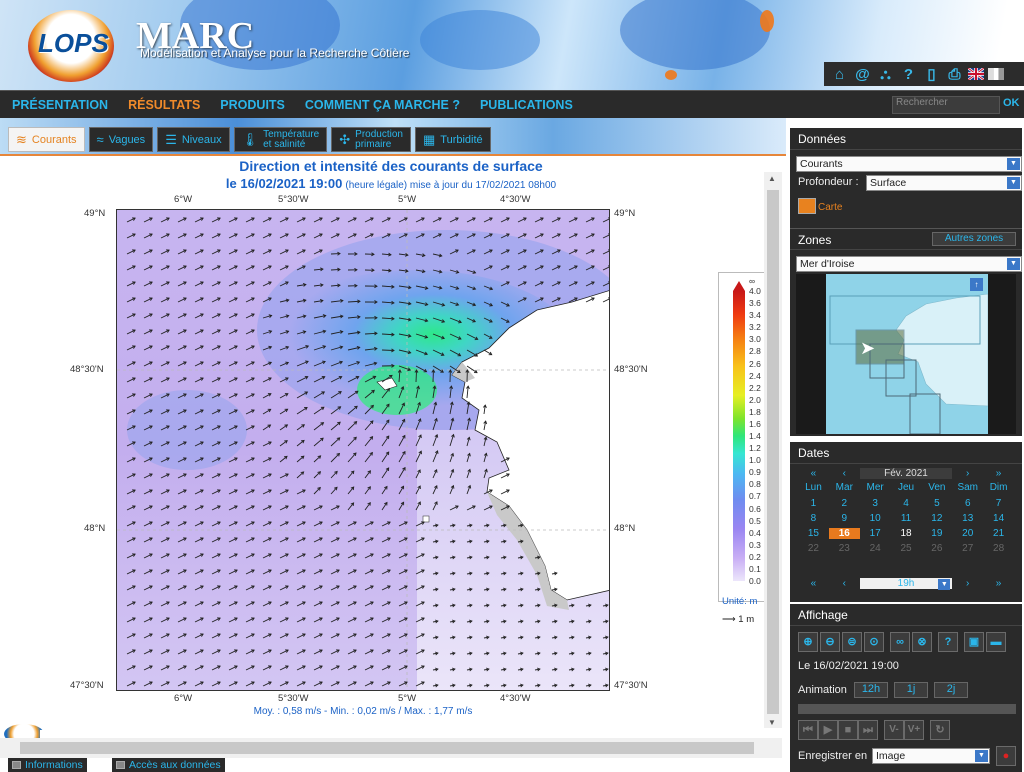 The height and width of the screenshot is (772, 1024). Describe the element at coordinates (906, 503) in the screenshot. I see `day-cell: 4` at that location.